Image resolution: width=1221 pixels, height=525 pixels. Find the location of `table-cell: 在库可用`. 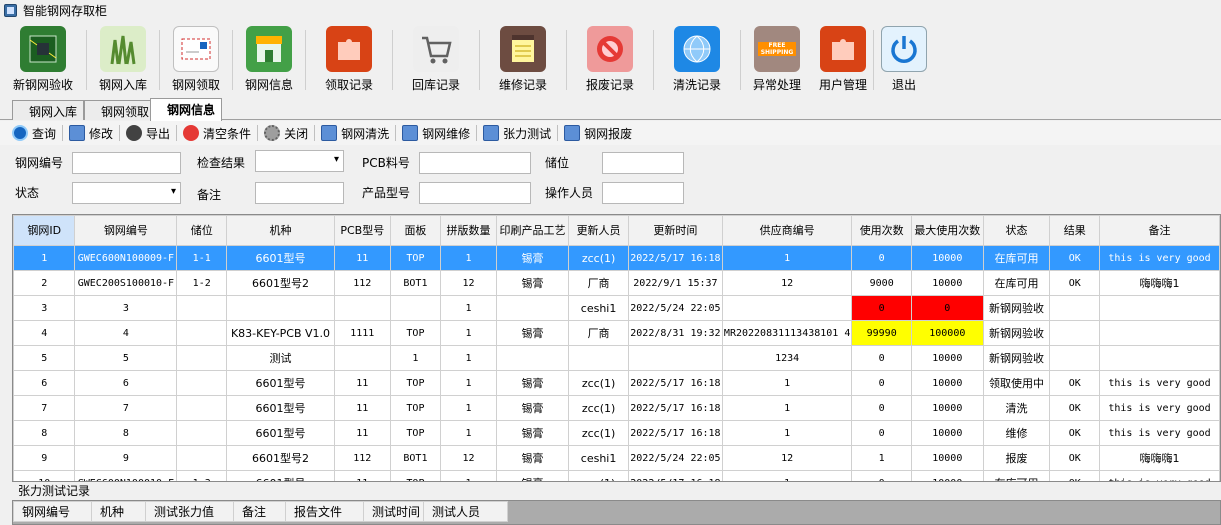

table-cell: 在库可用 is located at coordinates (1016, 283).